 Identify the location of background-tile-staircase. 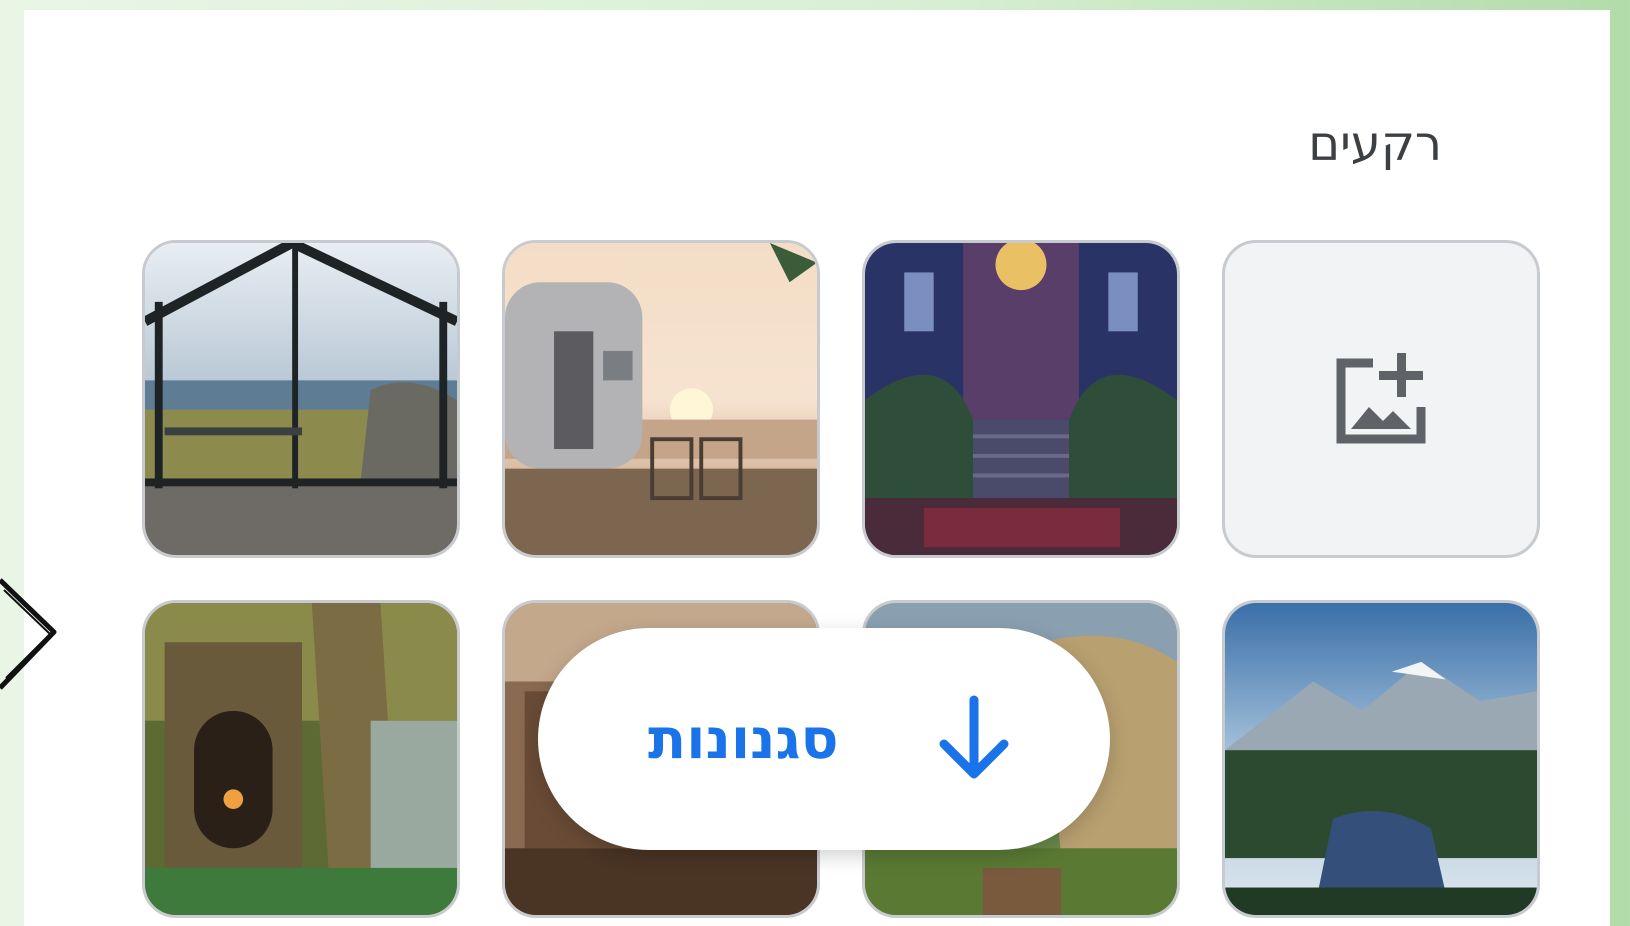
(1021, 399).